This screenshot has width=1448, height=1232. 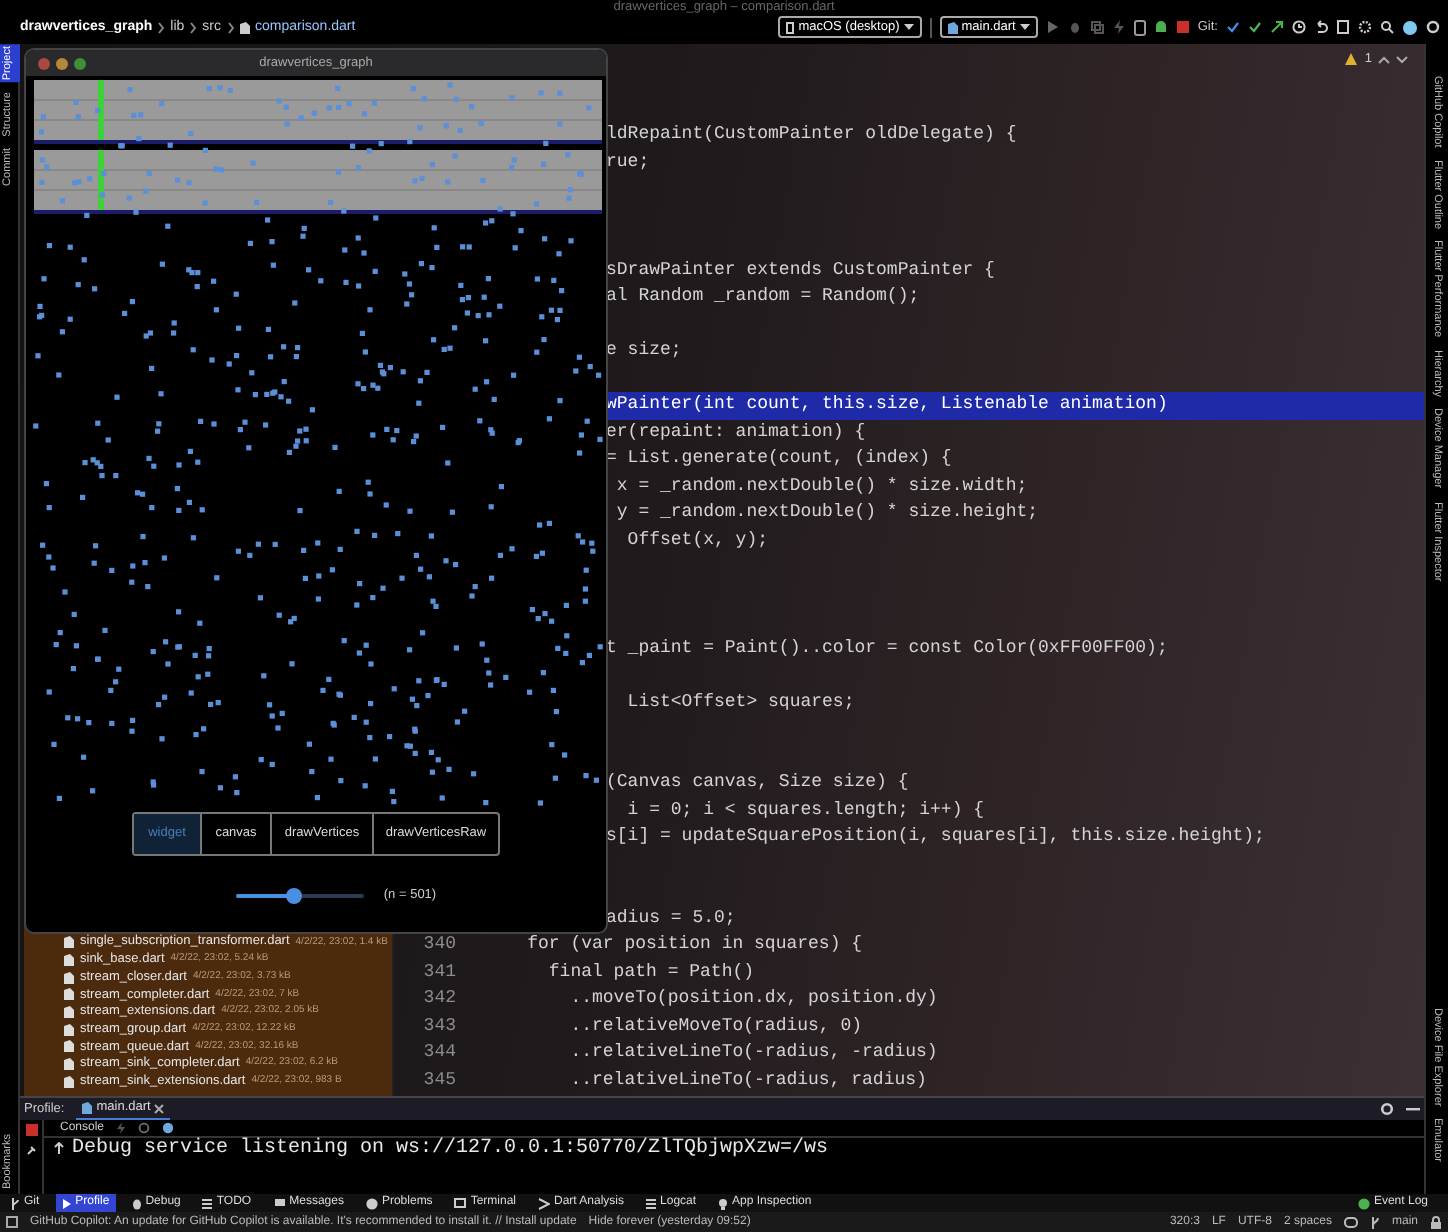 I want to click on zoom-button, so click(x=80, y=63).